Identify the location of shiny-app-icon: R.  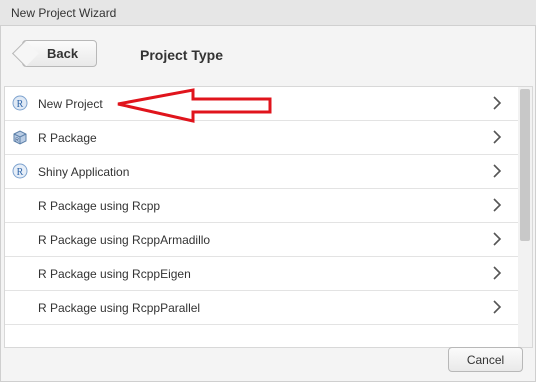
(20, 171).